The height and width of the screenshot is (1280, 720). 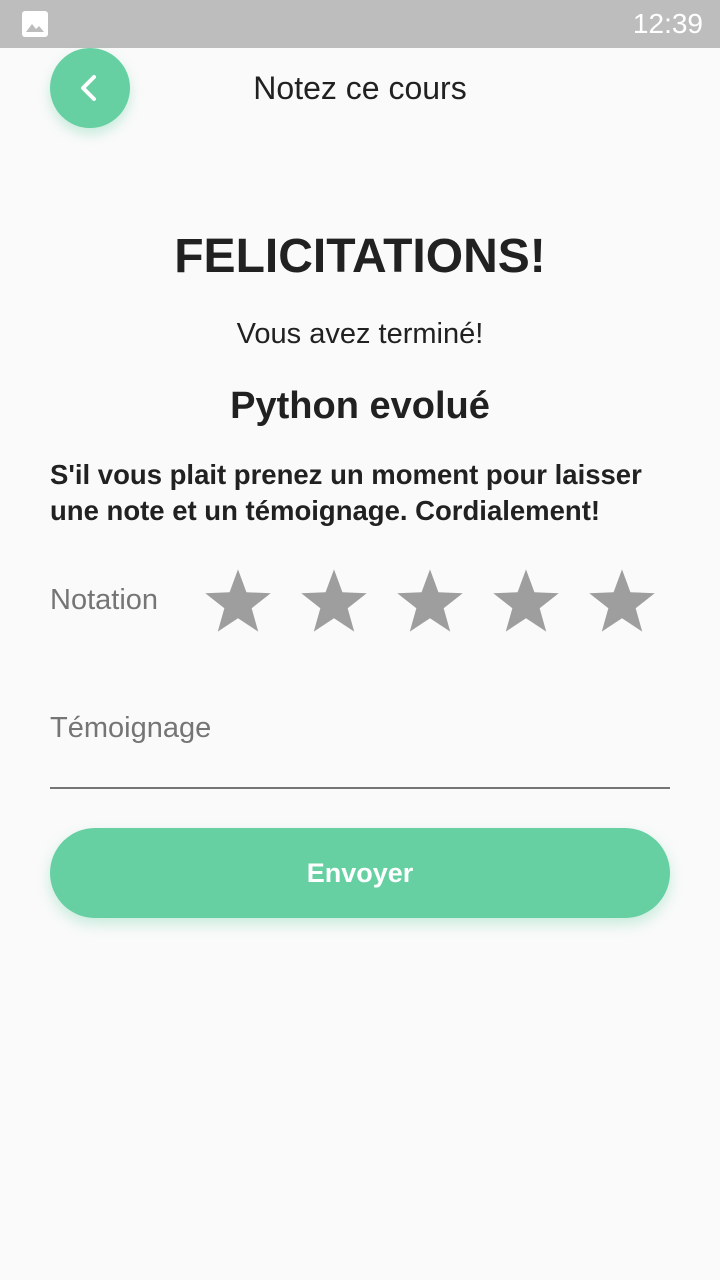 I want to click on testimony-field, so click(x=360, y=744).